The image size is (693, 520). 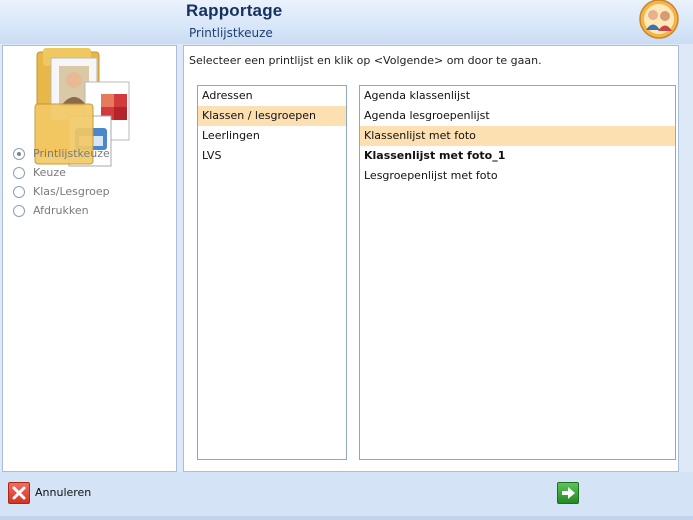 I want to click on step-label: Klas/Lesgroep, so click(x=71, y=191).